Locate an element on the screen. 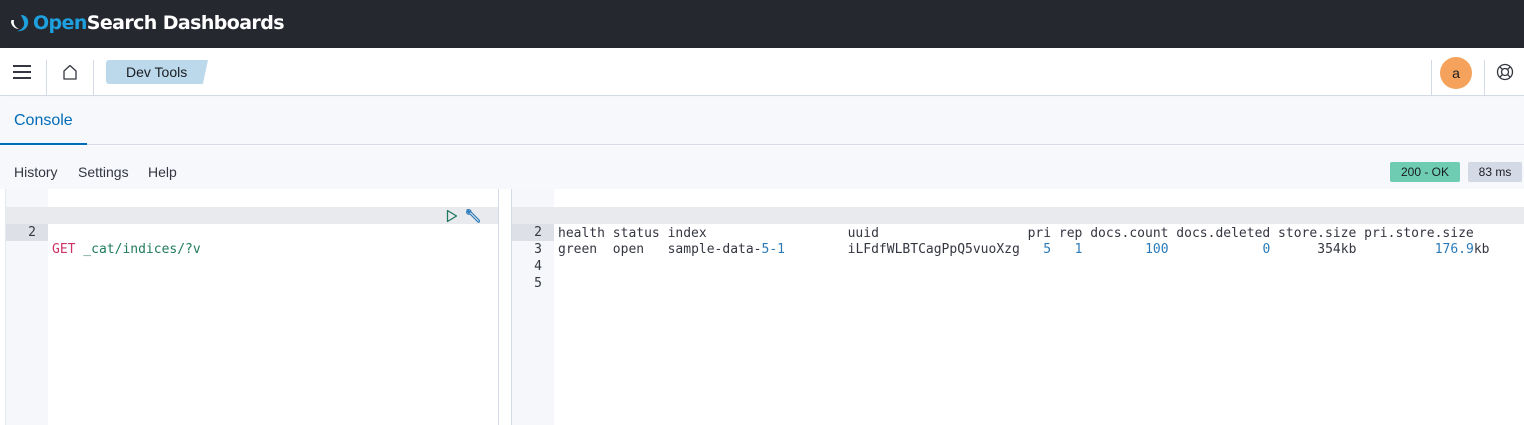 The height and width of the screenshot is (425, 1524). help-button is located at coordinates (1505, 72).